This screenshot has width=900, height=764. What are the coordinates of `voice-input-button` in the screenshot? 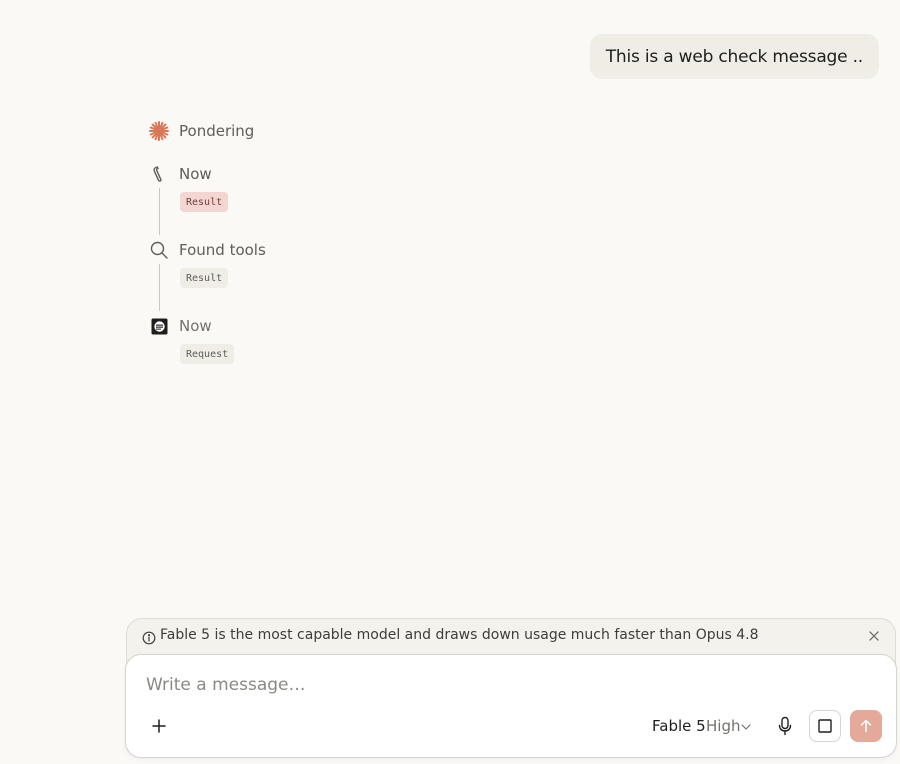 It's located at (785, 726).